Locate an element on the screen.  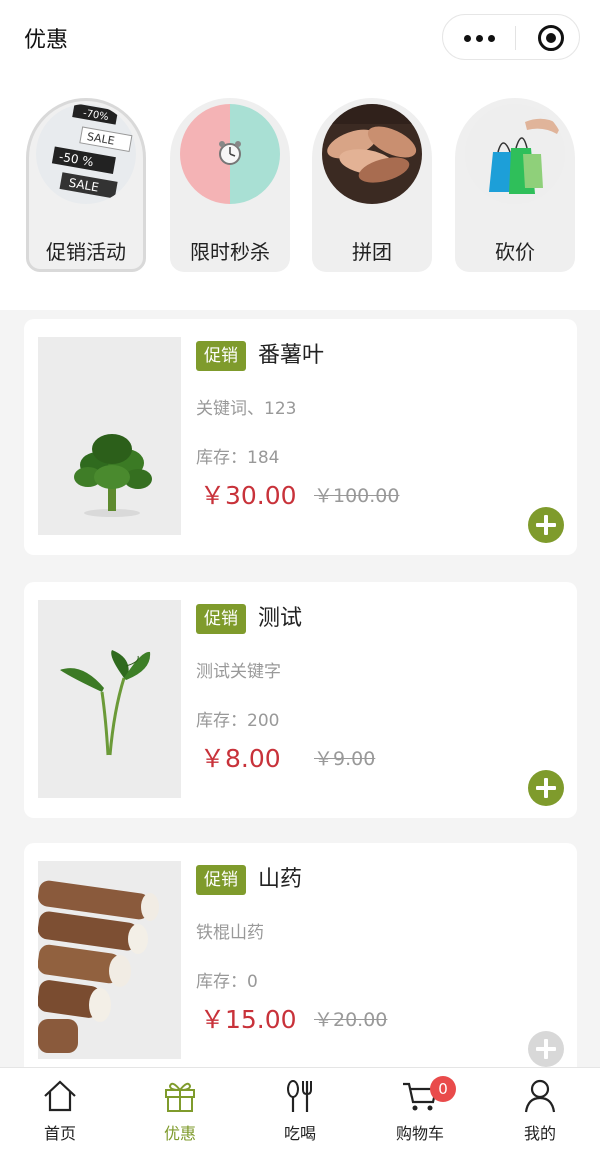
category-label: 砍价 is located at coordinates (515, 252).